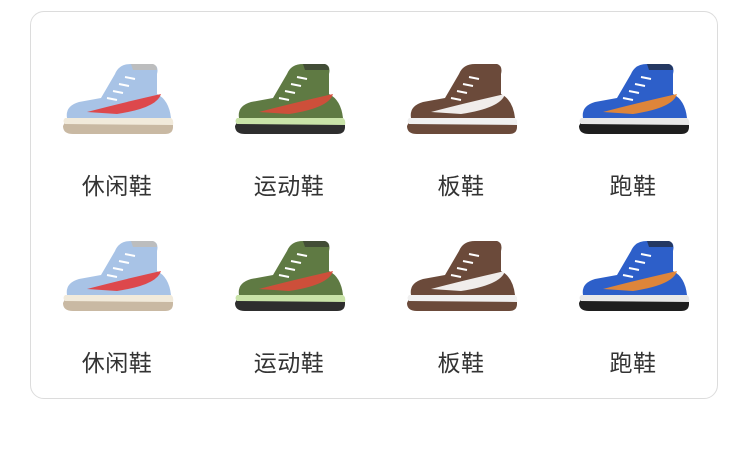 This screenshot has height=461, width=750. I want to click on category-label: 板鞋, so click(461, 364).